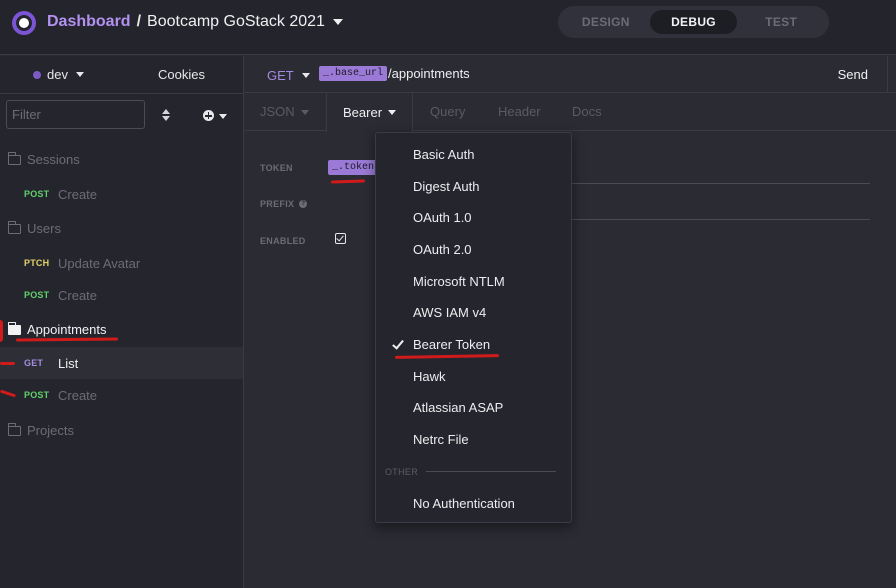  Describe the element at coordinates (570, 112) in the screenshot. I see `request-tabs: JSON Bearer Query Header Docs` at that location.